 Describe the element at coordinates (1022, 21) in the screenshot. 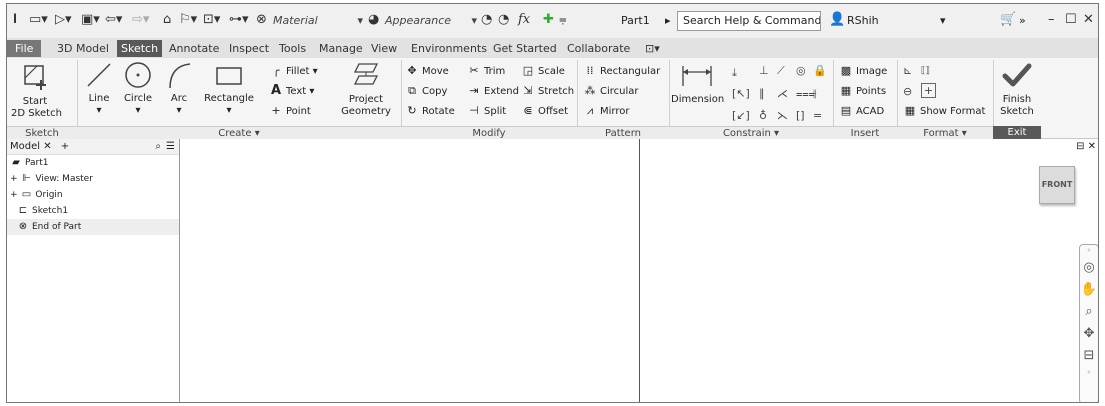

I see `overflow-icon: »` at that location.